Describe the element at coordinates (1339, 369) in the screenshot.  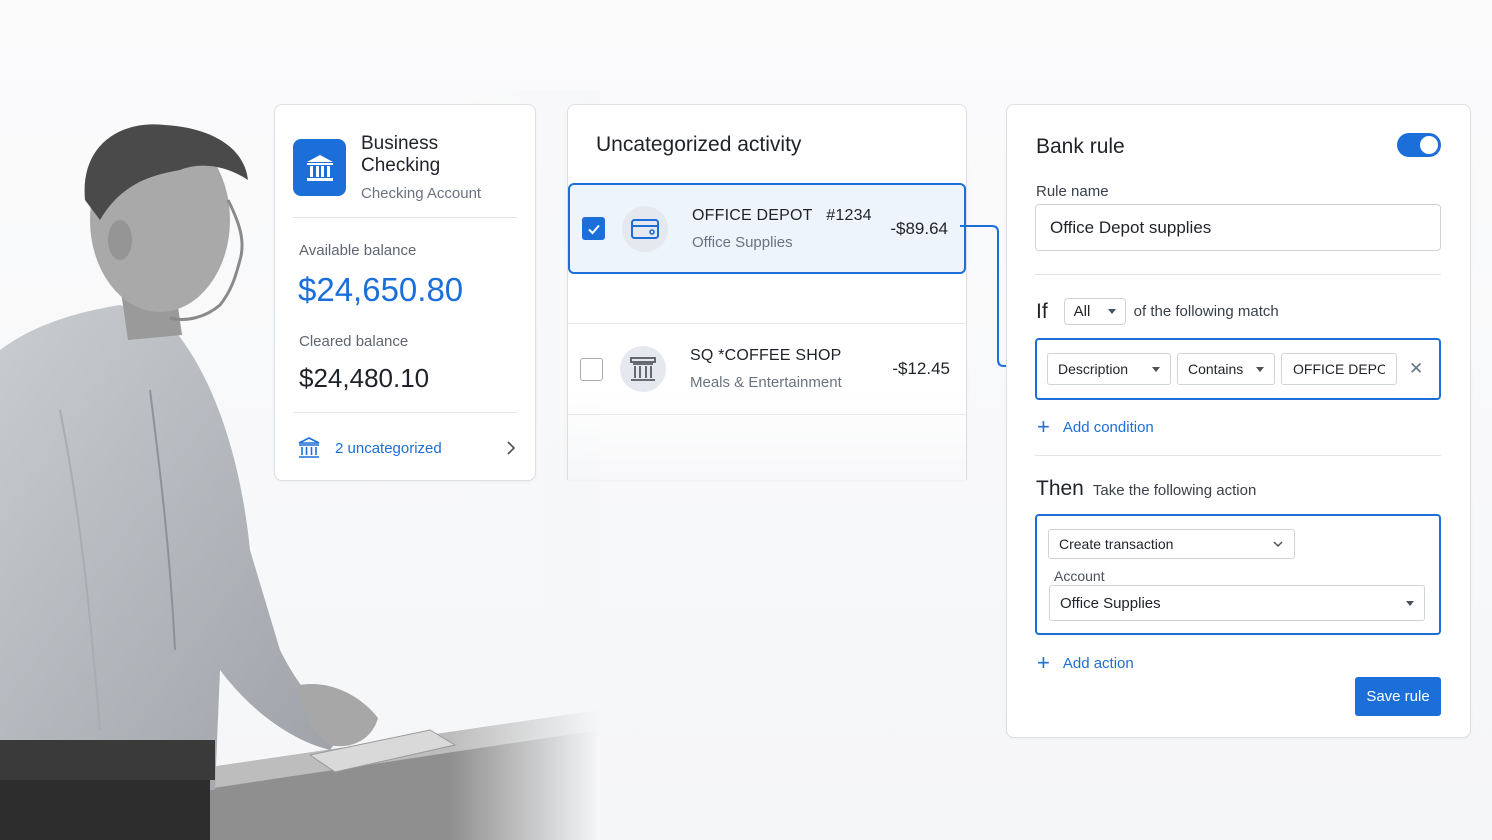
I see `condition-value-input` at that location.